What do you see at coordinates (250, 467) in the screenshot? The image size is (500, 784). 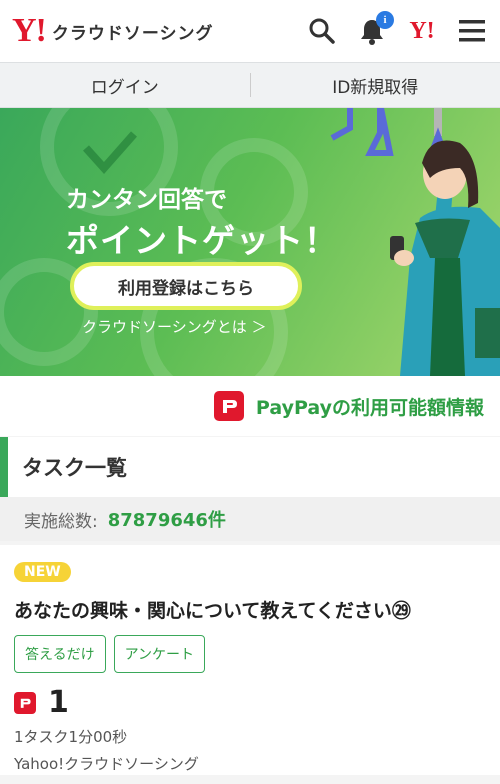 I see `task-list-heading: タスク一覧` at bounding box center [250, 467].